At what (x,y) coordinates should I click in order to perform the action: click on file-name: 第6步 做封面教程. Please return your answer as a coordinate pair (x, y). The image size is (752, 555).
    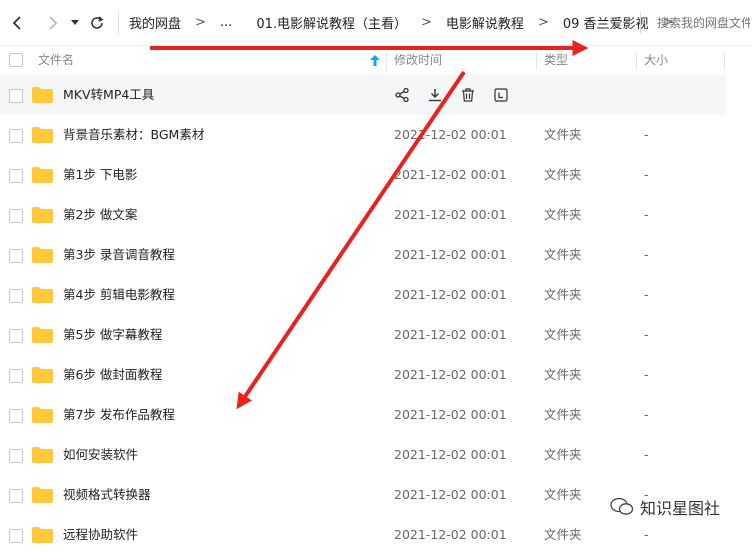
    Looking at the image, I should click on (112, 375).